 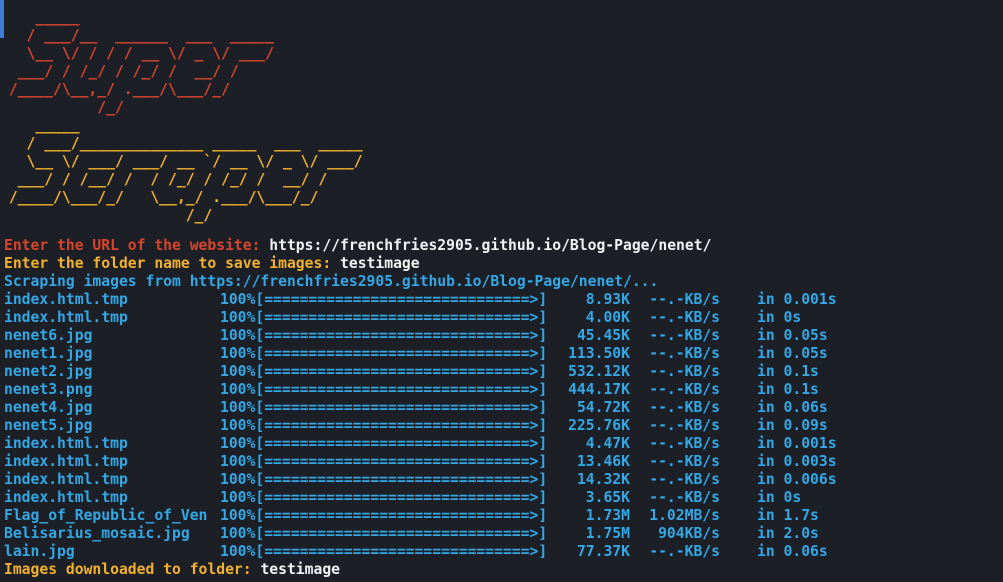 I want to click on download-size: 13.46K, so click(x=603, y=461).